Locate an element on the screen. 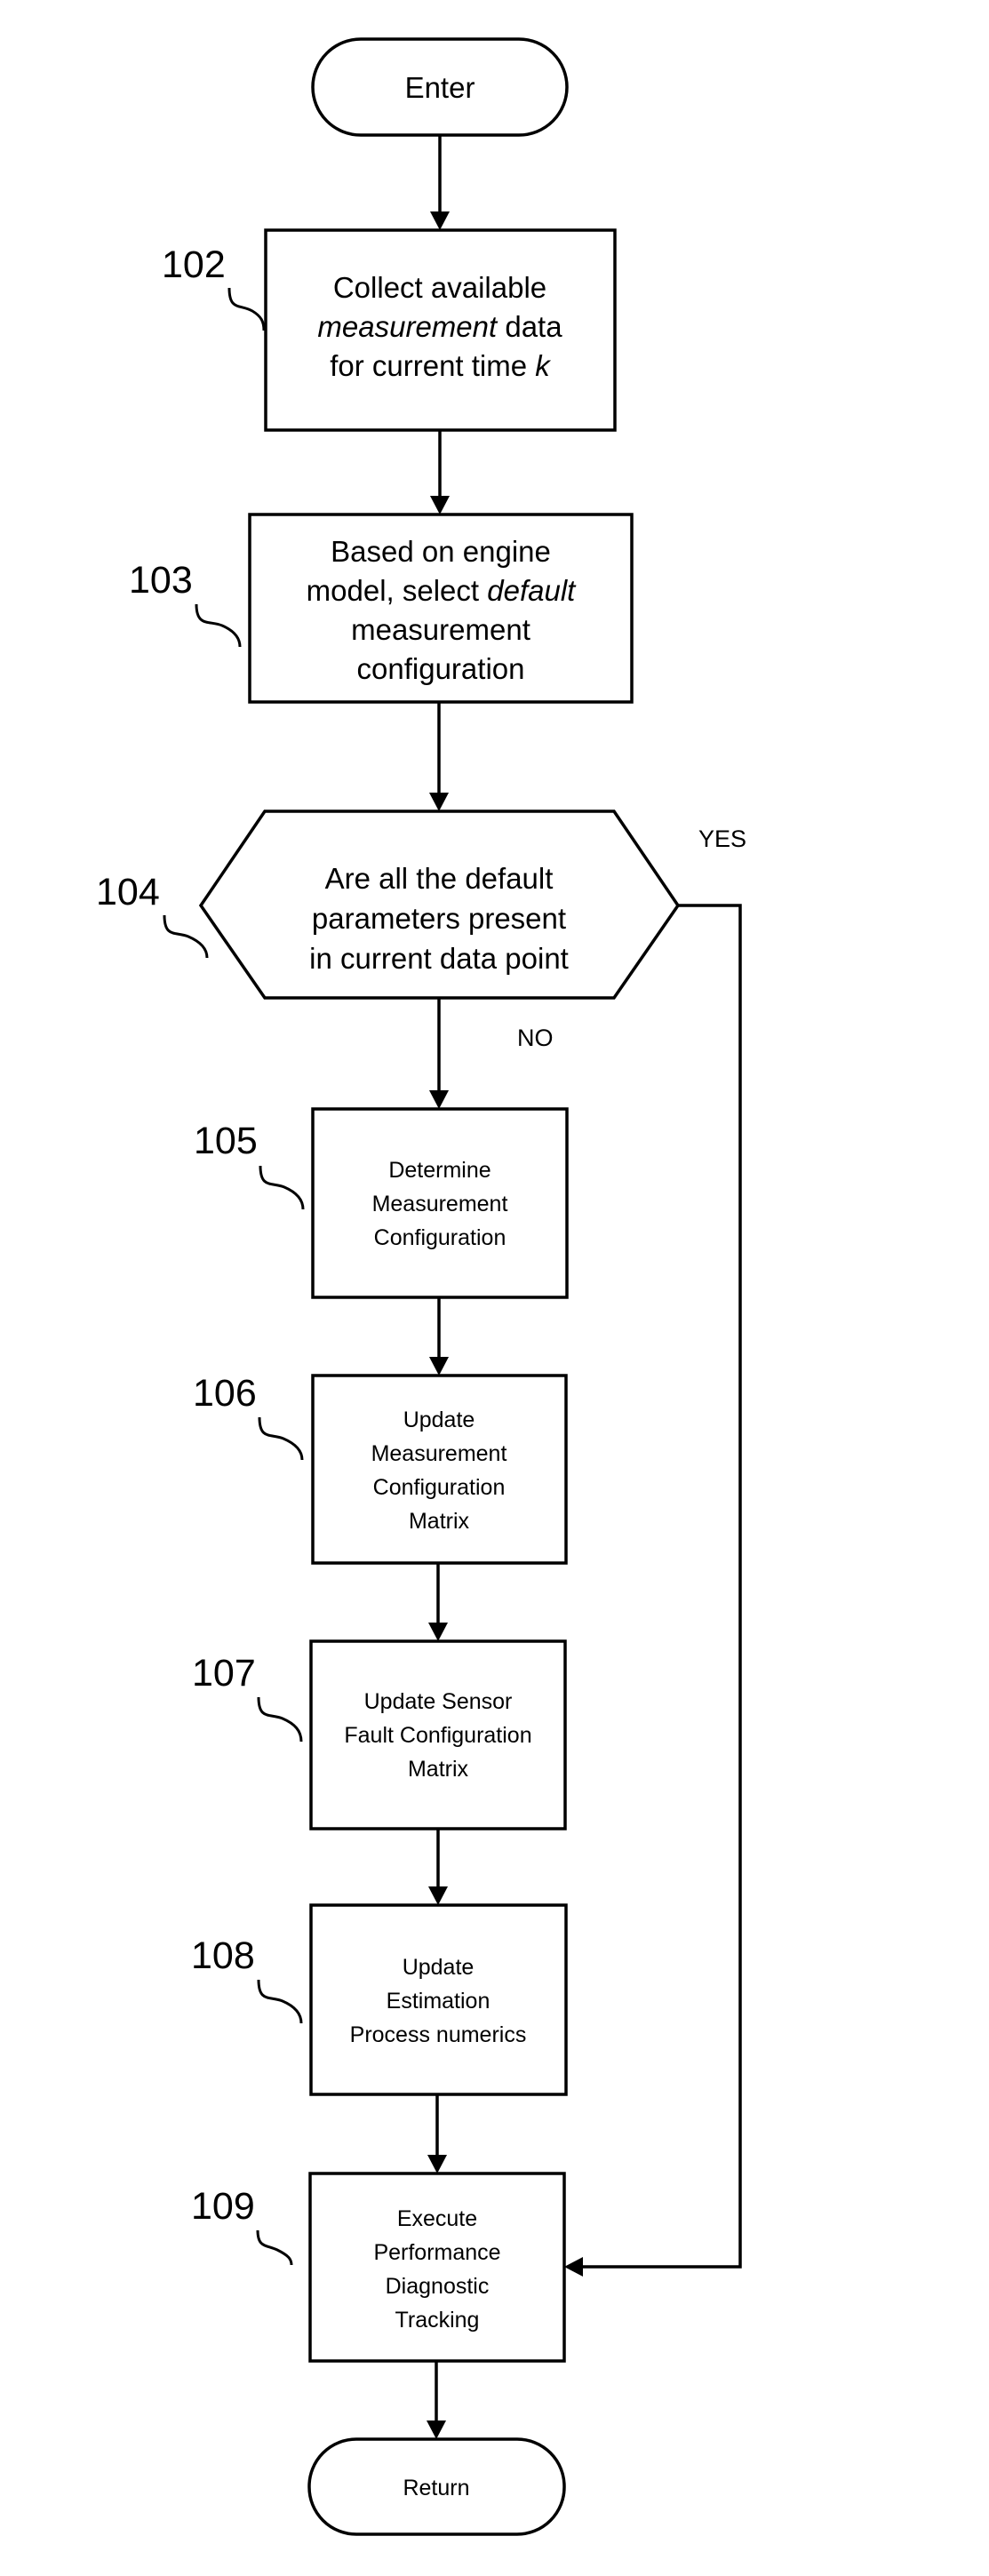 This screenshot has height=2576, width=989. start-terminal-label: Enter is located at coordinates (440, 87).